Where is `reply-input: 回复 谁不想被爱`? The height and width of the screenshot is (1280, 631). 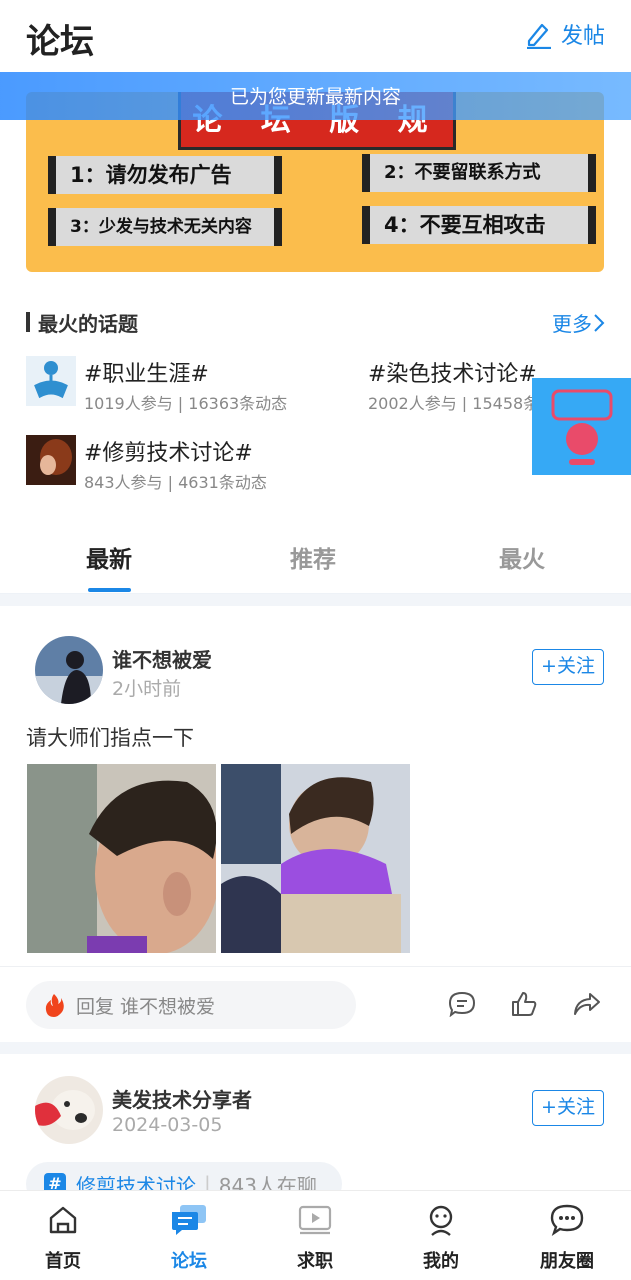
reply-input: 回复 谁不想被爱 is located at coordinates (191, 1005).